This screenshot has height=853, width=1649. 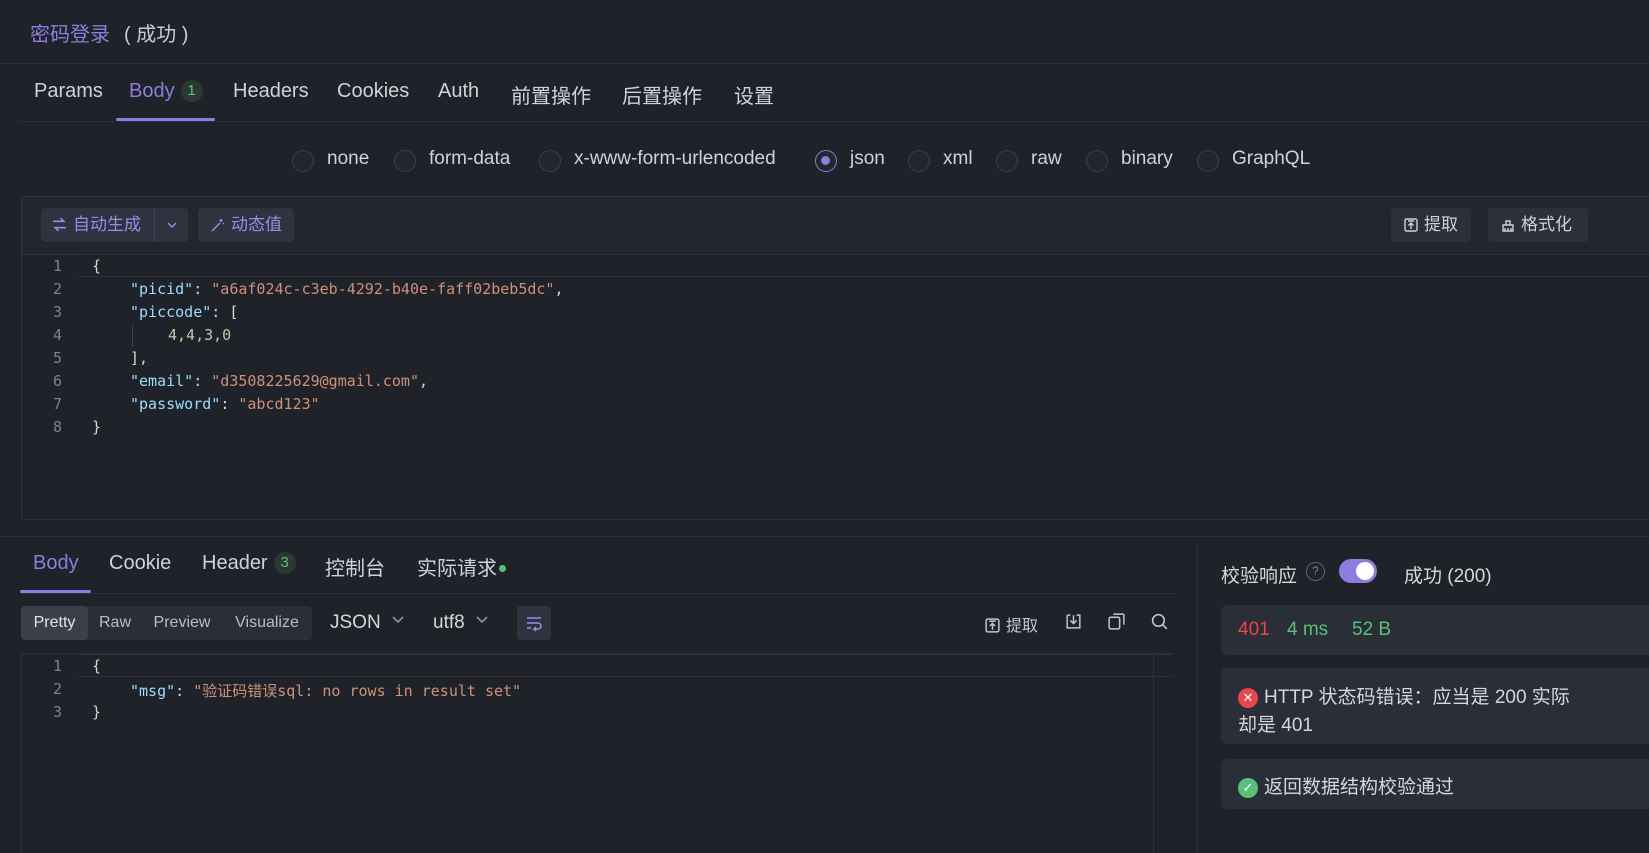 I want to click on search-icon, so click(x=1159, y=621).